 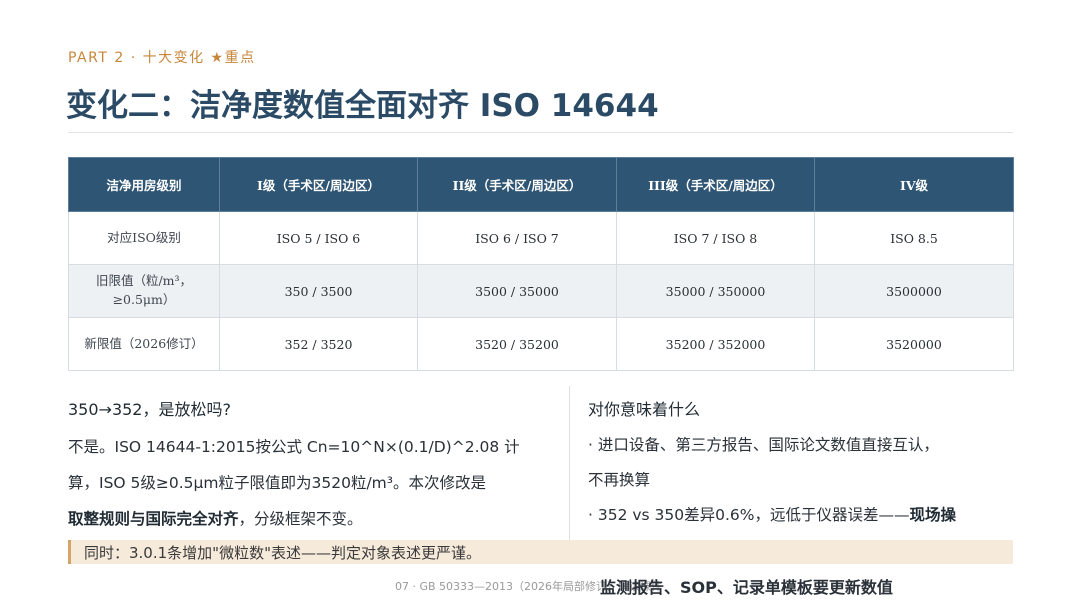 I want to click on table-cell: ISO 6 / ISO 7, so click(x=517, y=238).